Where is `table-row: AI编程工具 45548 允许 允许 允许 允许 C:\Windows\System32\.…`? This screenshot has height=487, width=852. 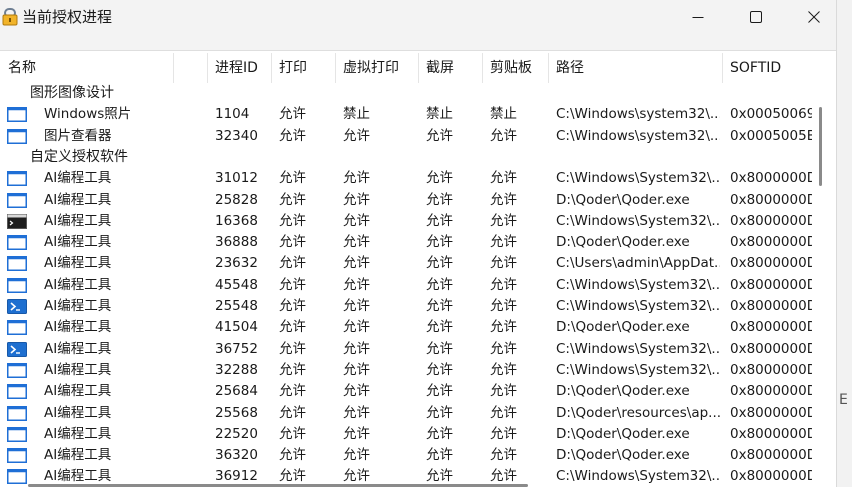 table-row: AI编程工具 45548 允许 允许 允许 允许 C:\Windows\System32\.… is located at coordinates (406, 285).